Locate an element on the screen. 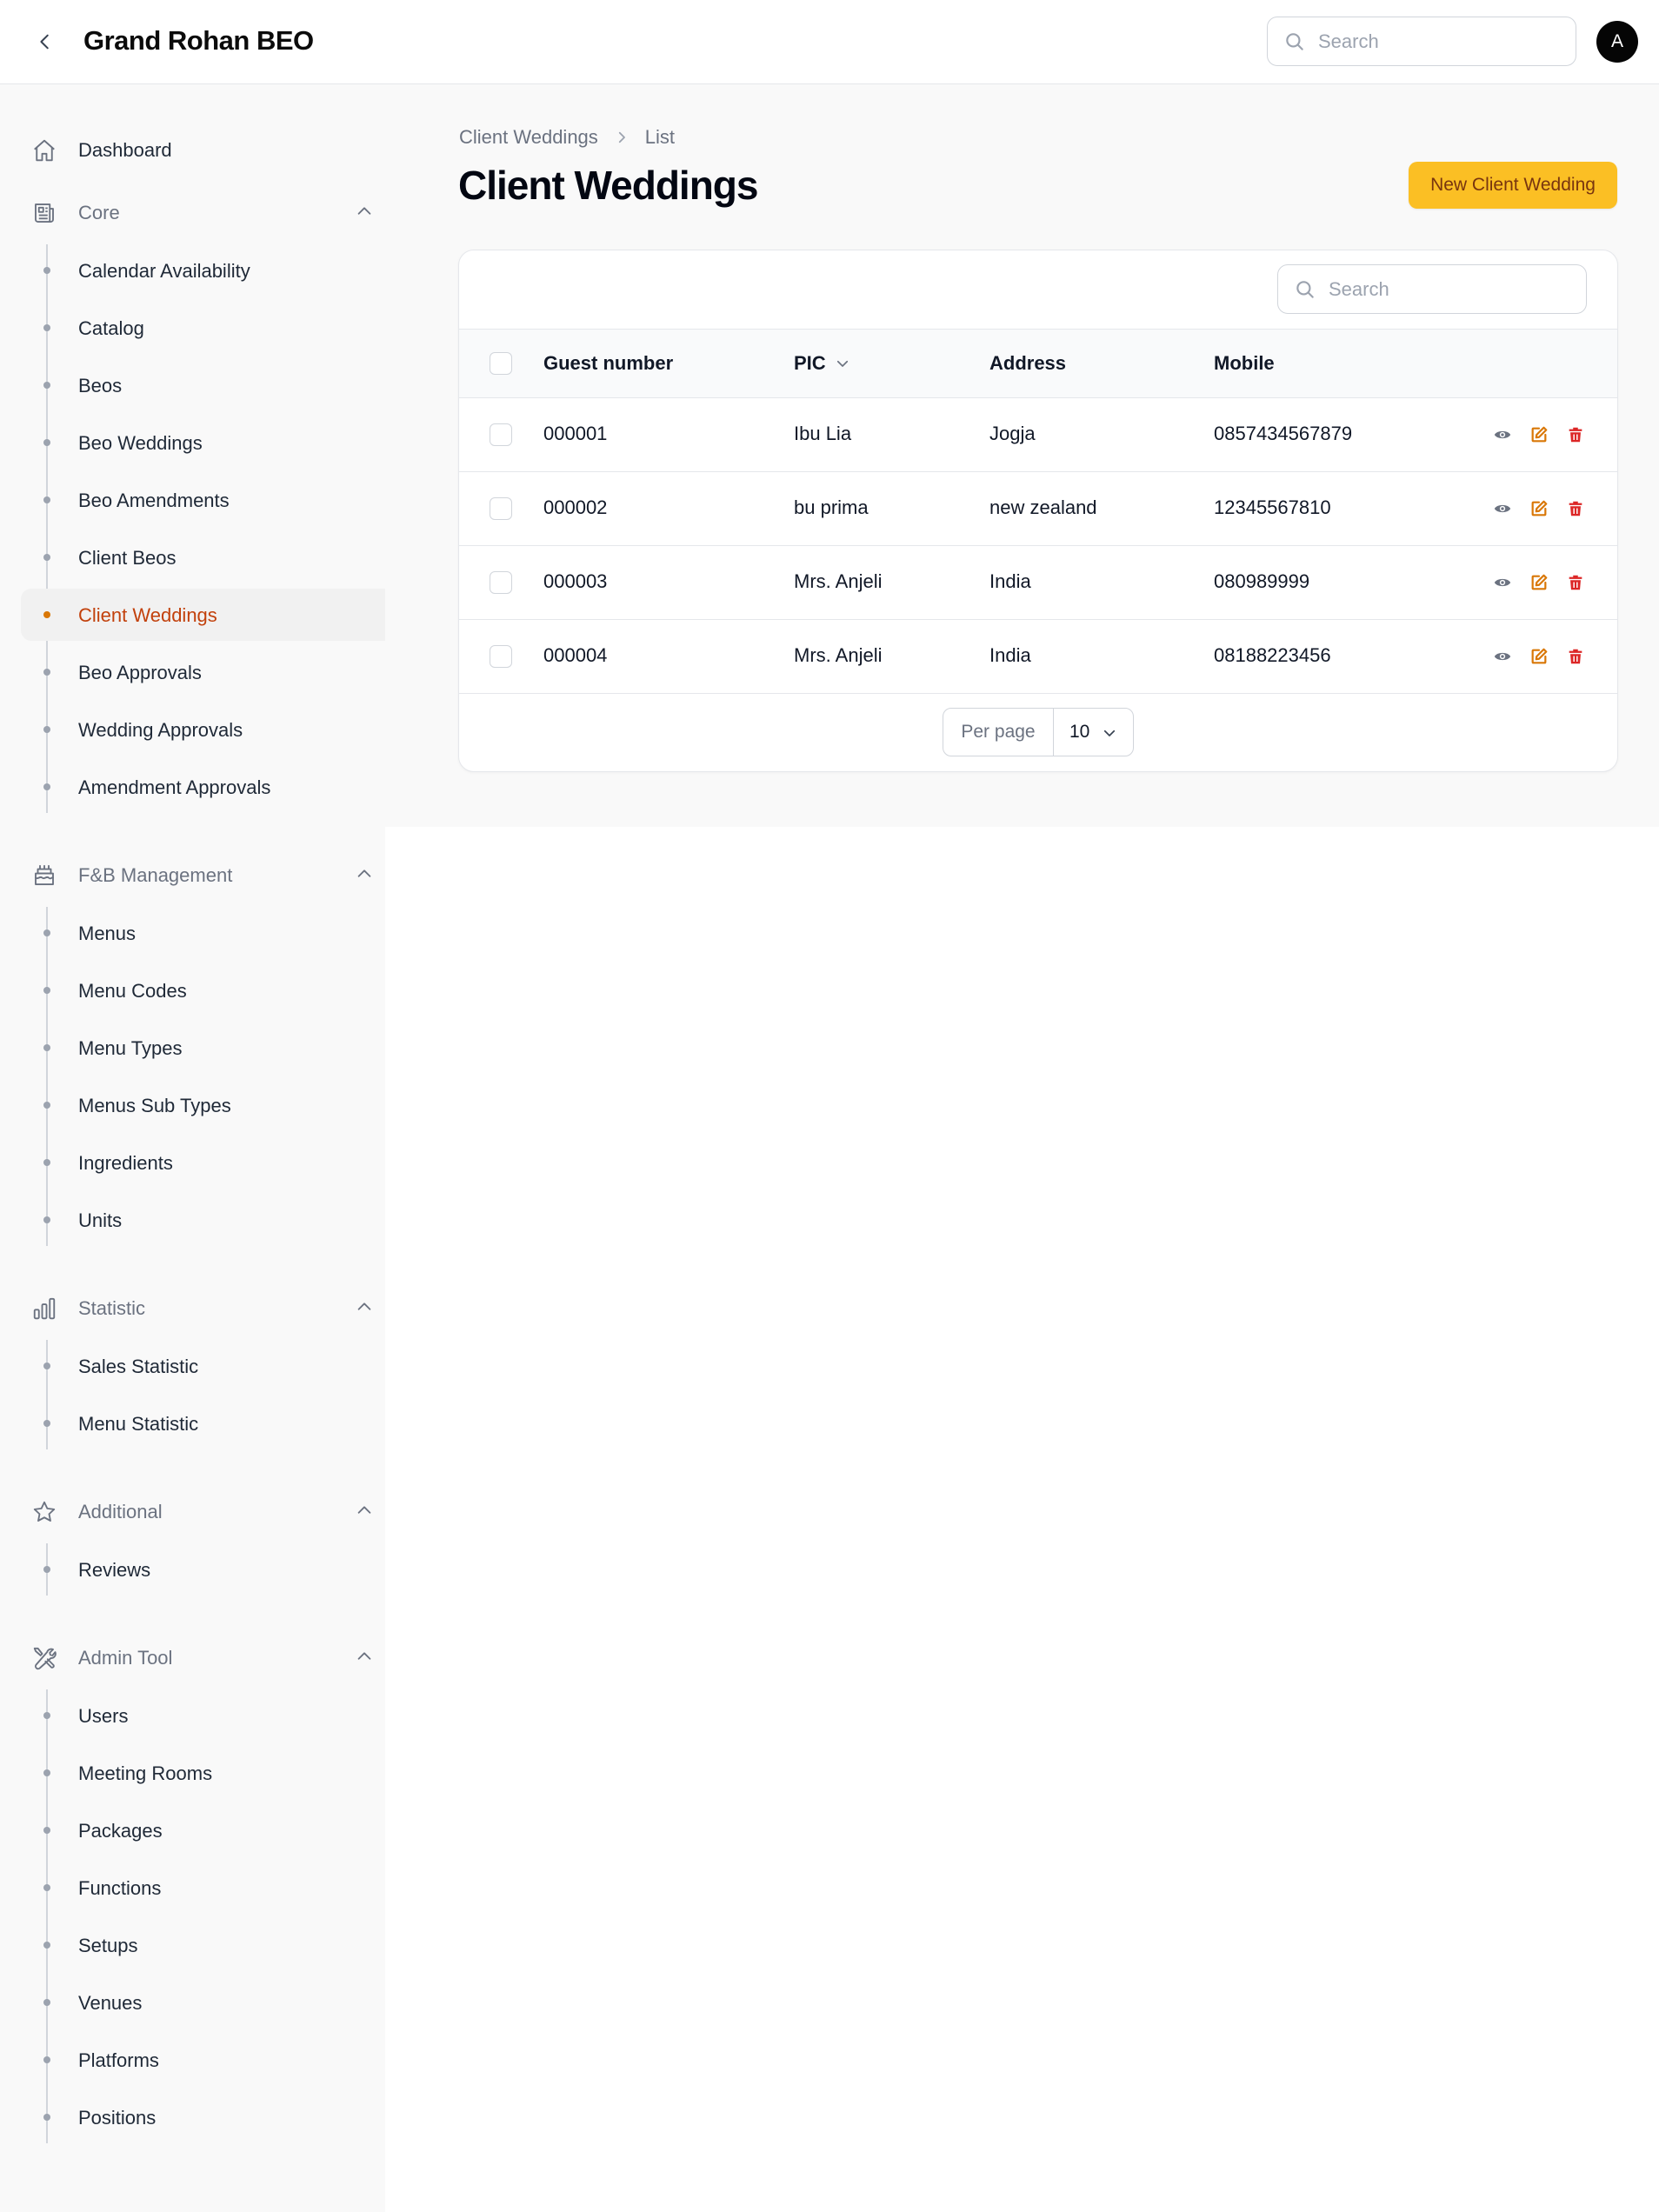  sidebar-item-menus-sub-types: Menus Sub Types is located at coordinates (209, 1105).